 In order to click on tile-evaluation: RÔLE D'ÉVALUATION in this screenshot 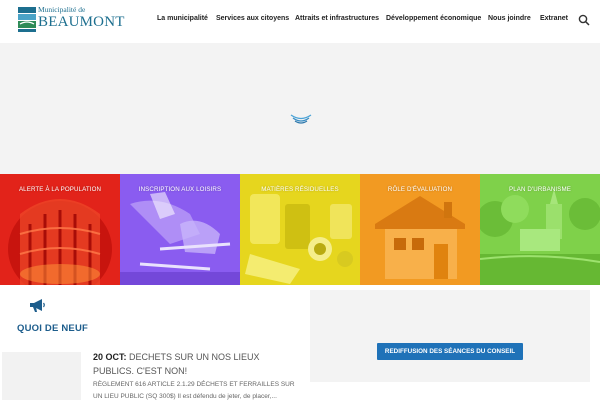, I will do `click(420, 229)`.